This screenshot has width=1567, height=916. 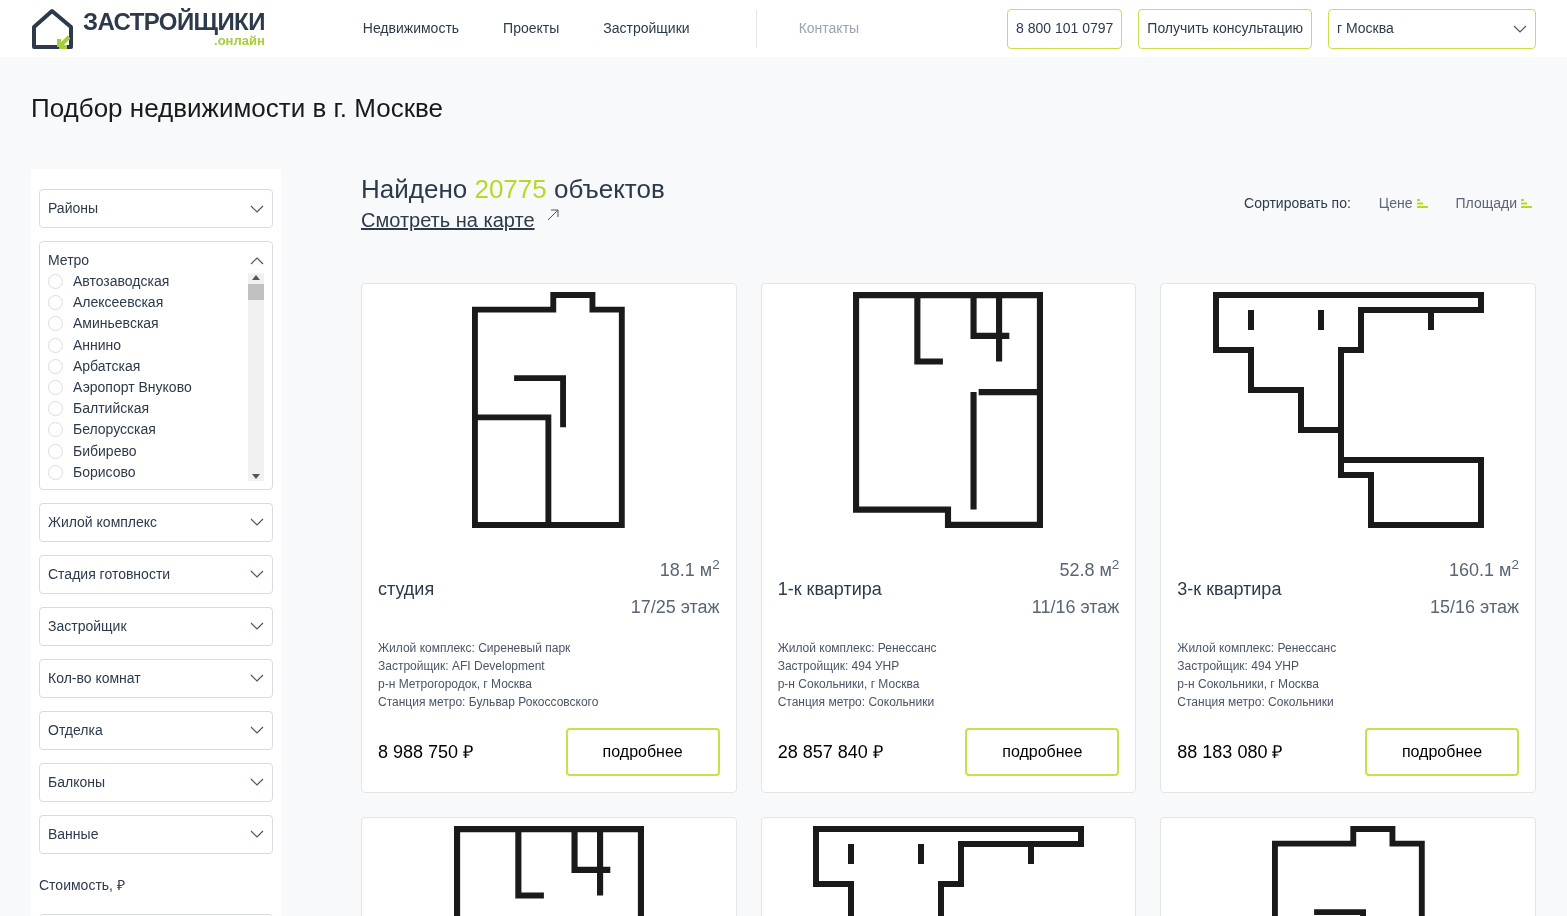 I want to click on metro-option: Белорусская, so click(x=148, y=430).